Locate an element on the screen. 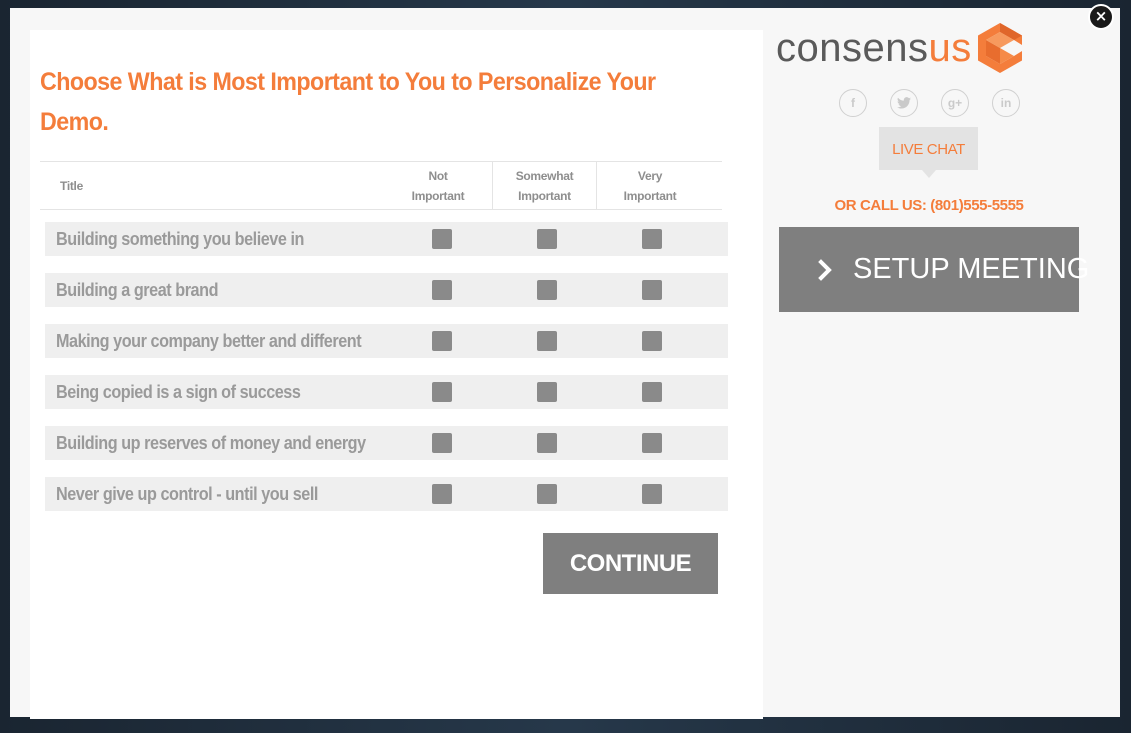 Image resolution: width=1131 pixels, height=733 pixels. survey-row-label: Being copied is a sign of success is located at coordinates (178, 392).